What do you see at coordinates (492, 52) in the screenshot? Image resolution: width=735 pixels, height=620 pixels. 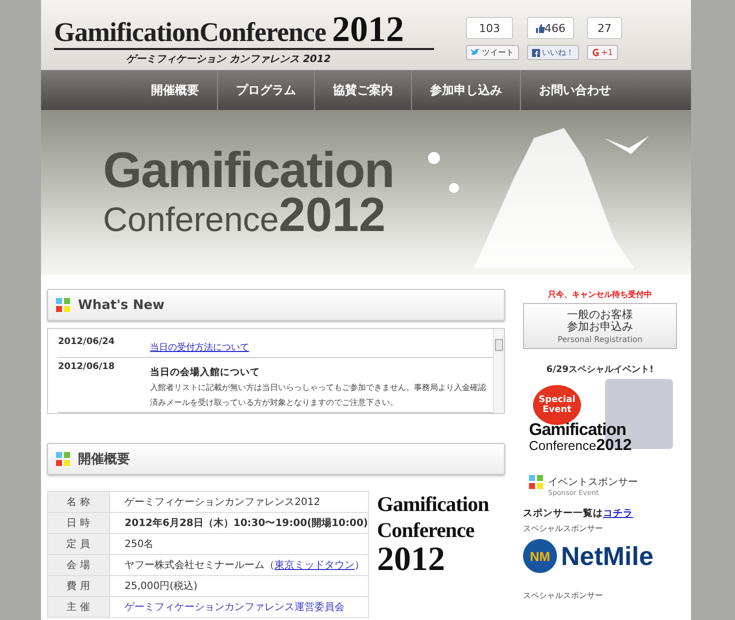 I see `share-button: ツイート` at bounding box center [492, 52].